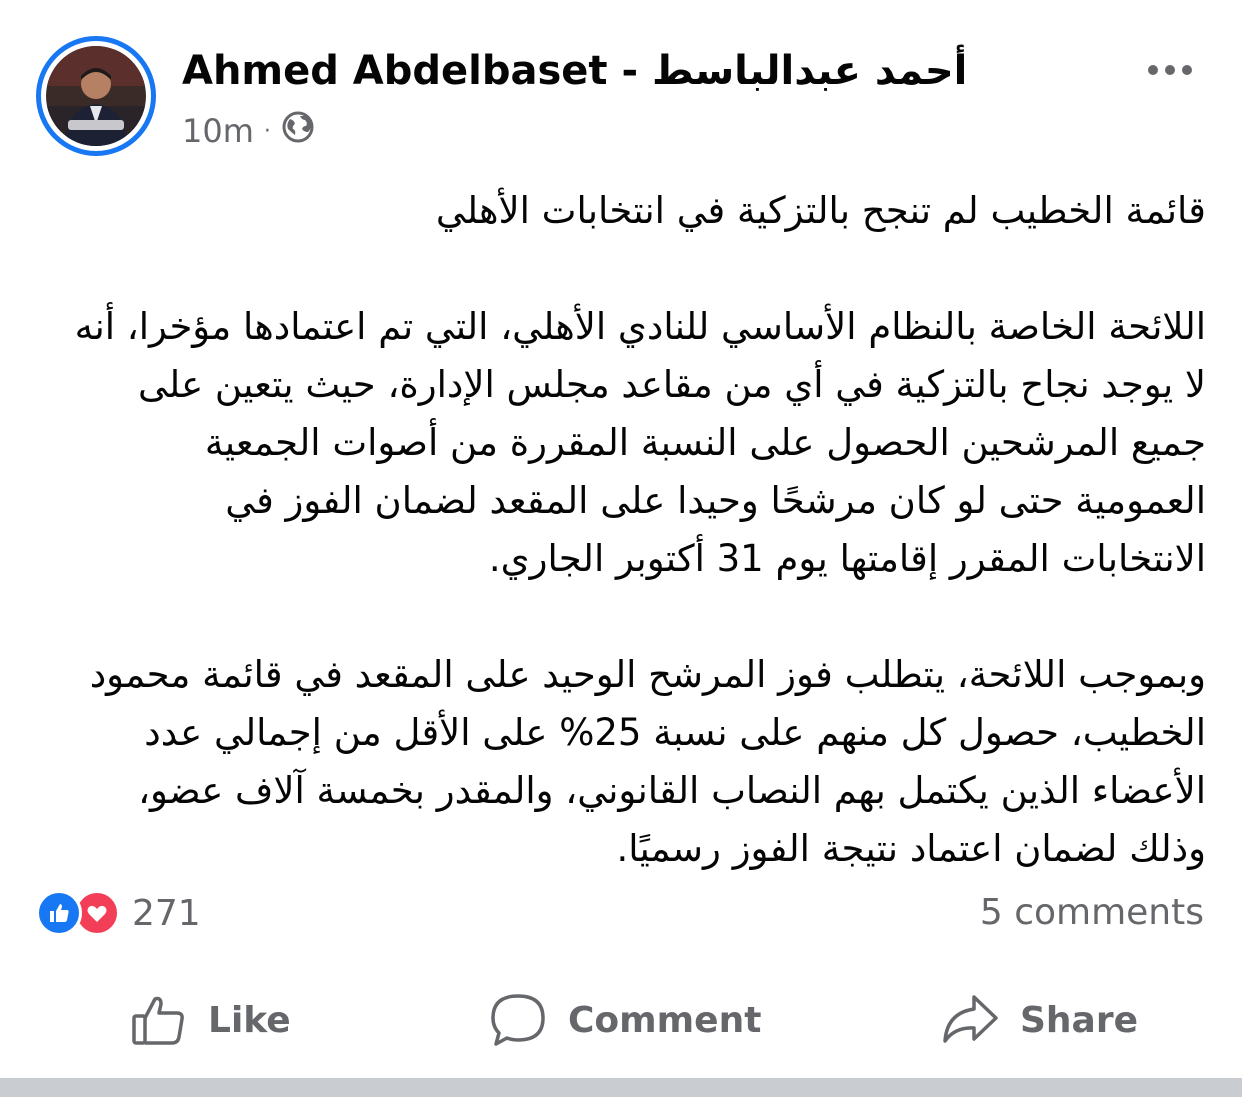  Describe the element at coordinates (574, 71) in the screenshot. I see `author-name: Ahmed Abdelbaset - أحمد عبدالباسط` at that location.